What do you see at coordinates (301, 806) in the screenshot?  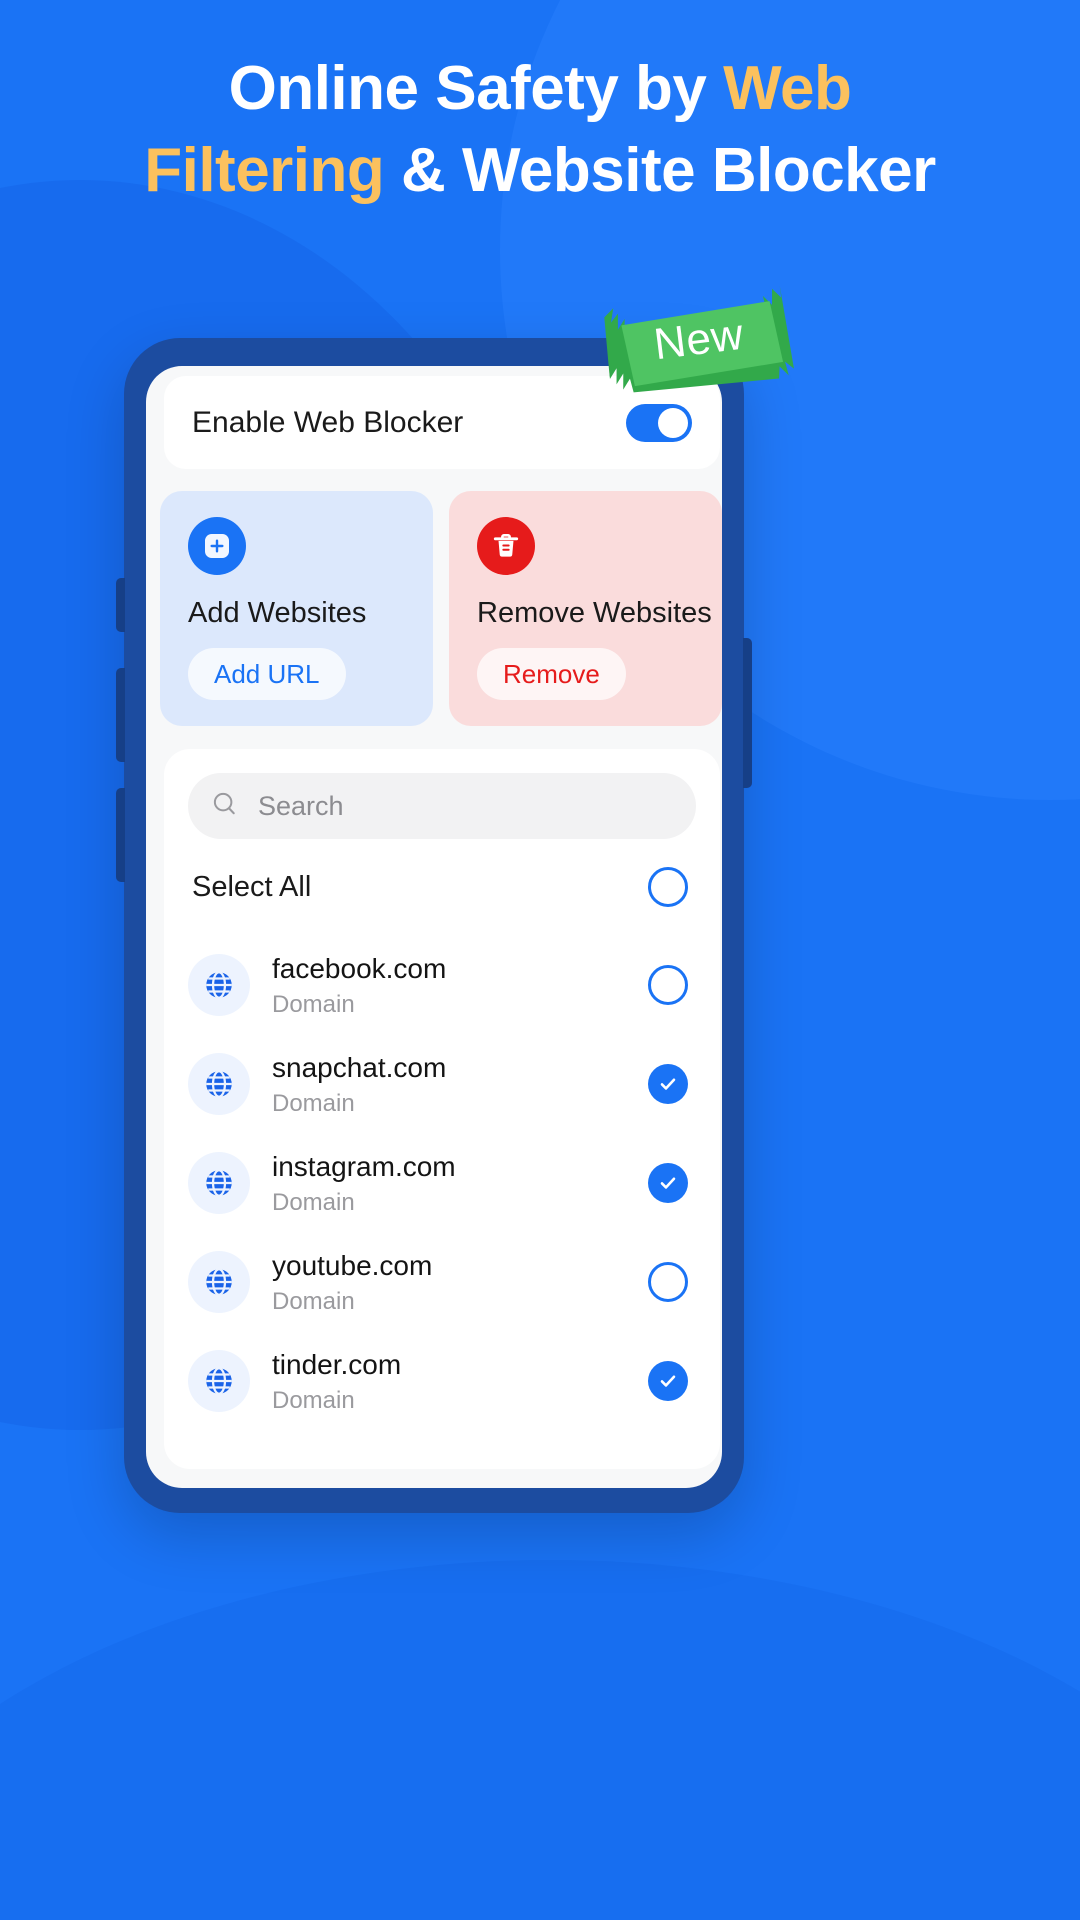 I see `search-input: Search` at bounding box center [301, 806].